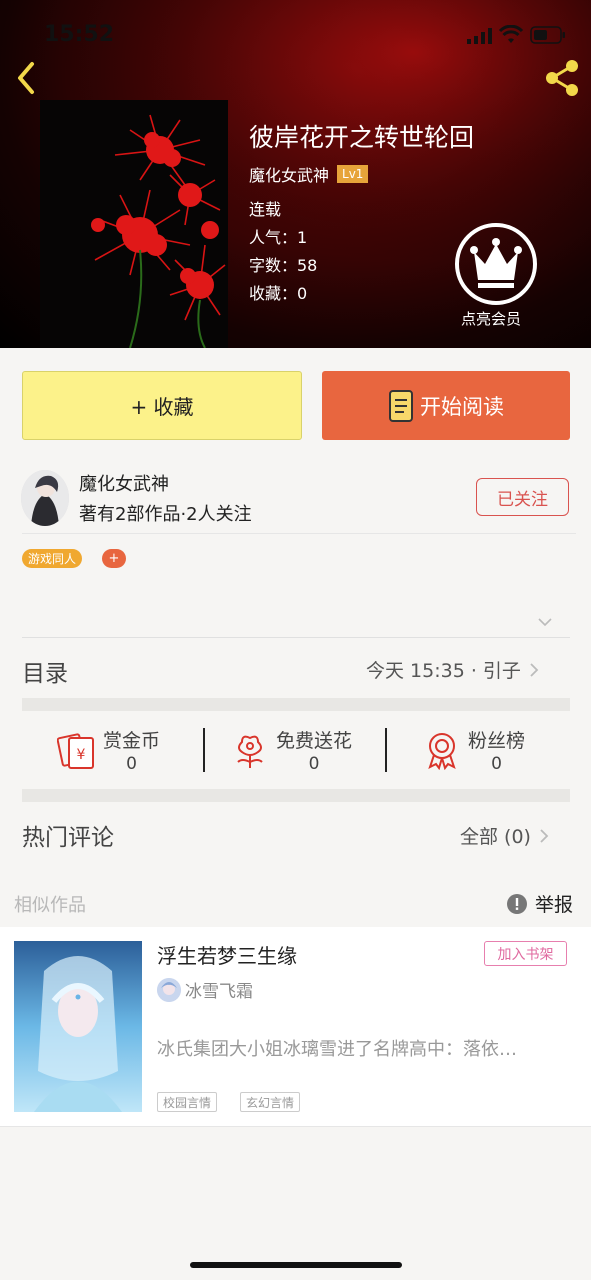 This screenshot has height=1280, width=591. Describe the element at coordinates (27, 78) in the screenshot. I see `back-icon` at that location.